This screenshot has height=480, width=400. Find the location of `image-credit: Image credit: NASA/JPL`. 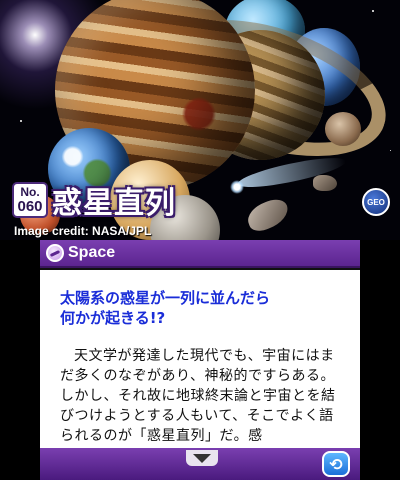

image-credit: Image credit: NASA/JPL is located at coordinates (83, 231).